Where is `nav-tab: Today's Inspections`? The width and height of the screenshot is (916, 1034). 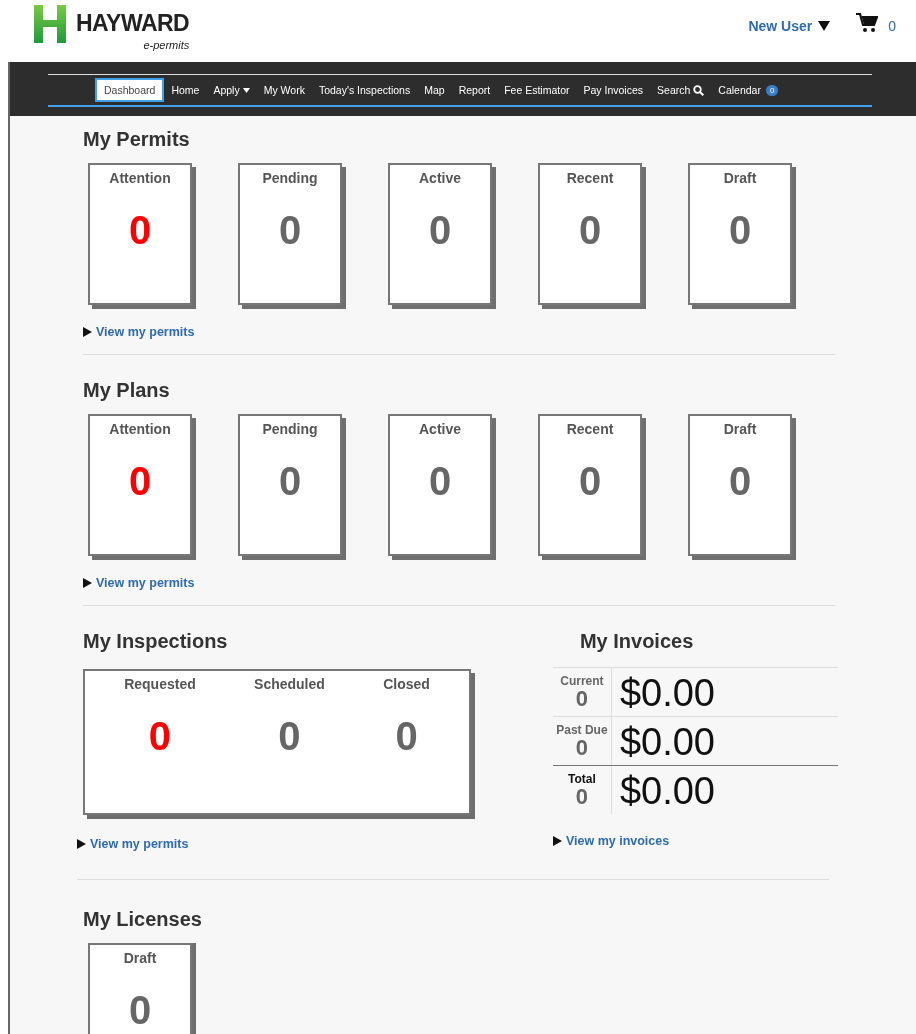 nav-tab: Today's Inspections is located at coordinates (364, 90).